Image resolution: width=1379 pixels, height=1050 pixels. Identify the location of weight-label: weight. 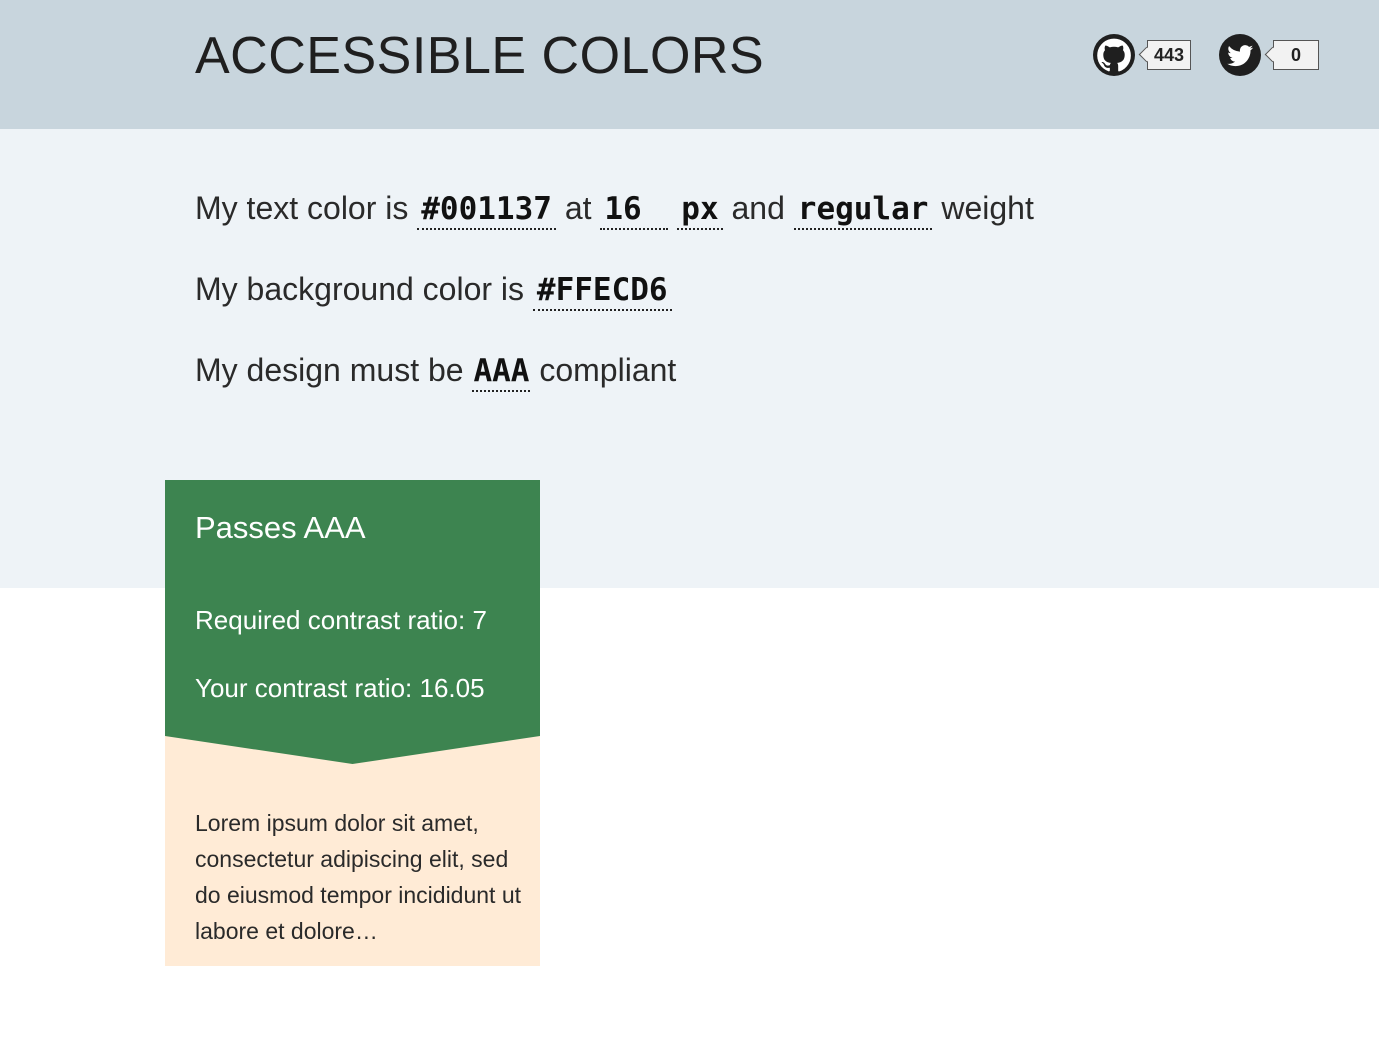
(987, 208).